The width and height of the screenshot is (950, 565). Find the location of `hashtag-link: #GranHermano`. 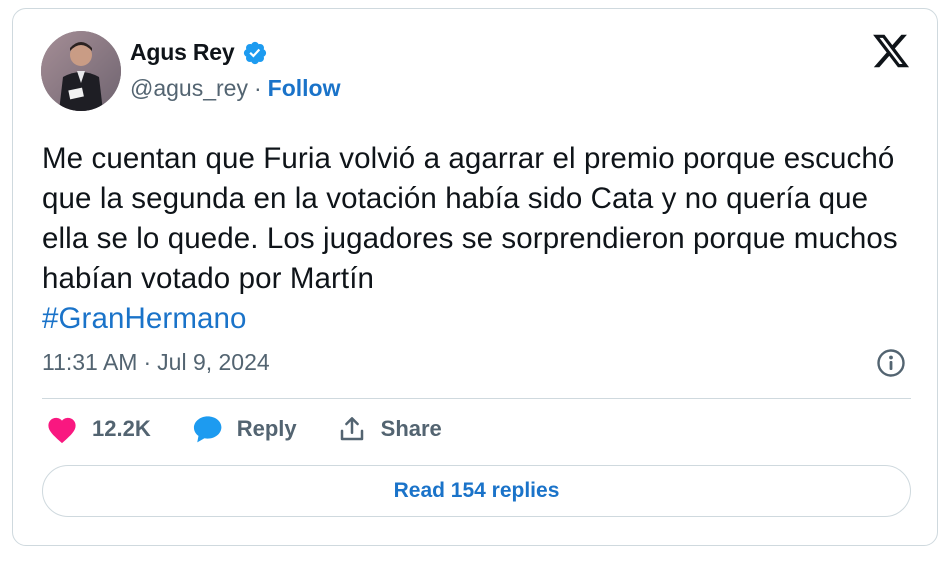

hashtag-link: #GranHermano is located at coordinates (144, 318).